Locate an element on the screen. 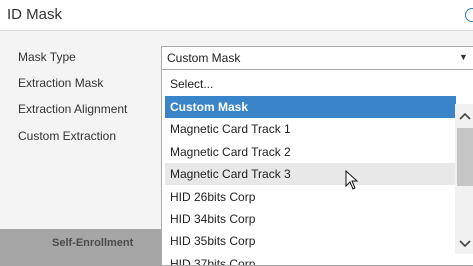  chevron-up-icon is located at coordinates (465, 116).